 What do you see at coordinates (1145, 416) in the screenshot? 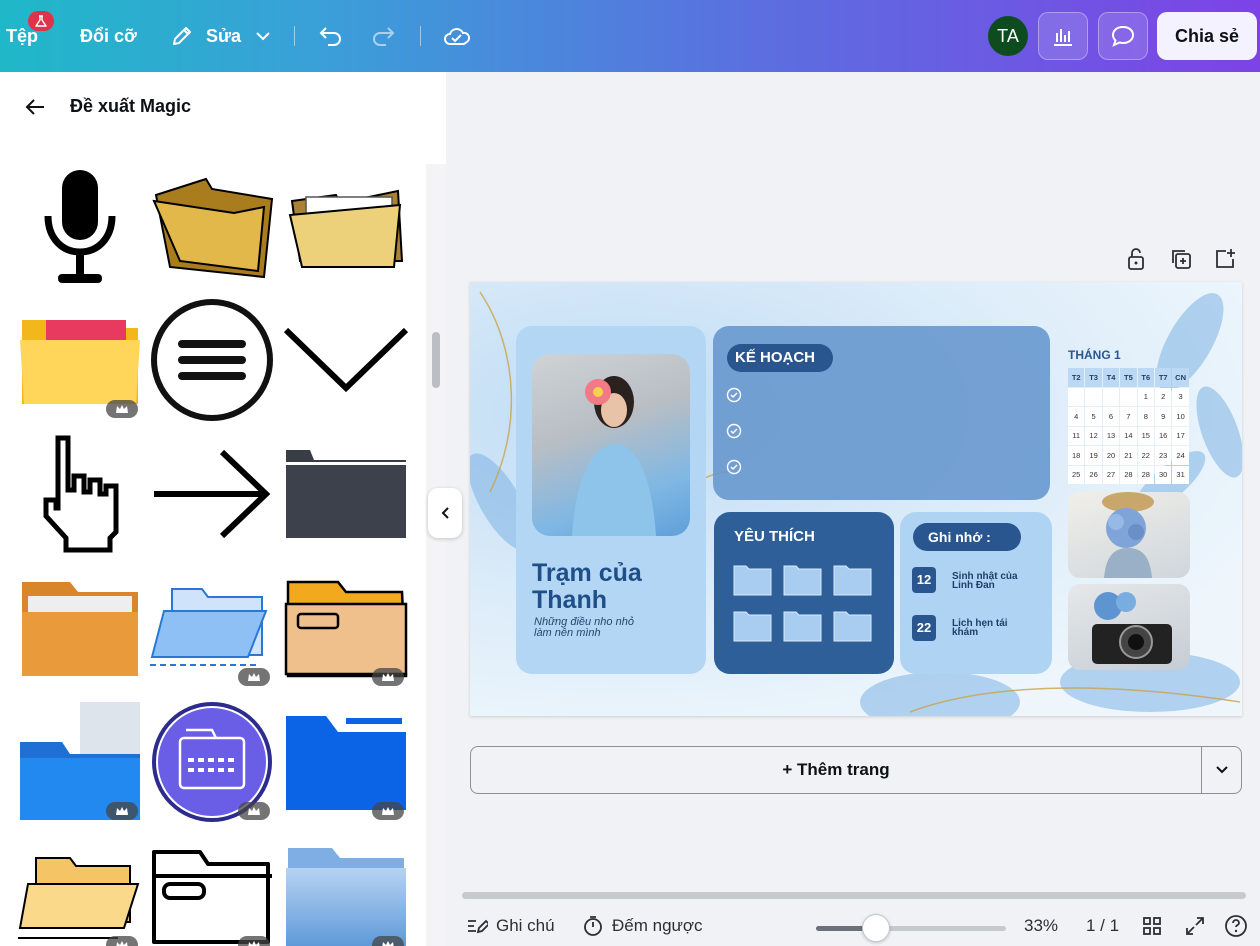
I see `calendar-day: 8` at bounding box center [1145, 416].